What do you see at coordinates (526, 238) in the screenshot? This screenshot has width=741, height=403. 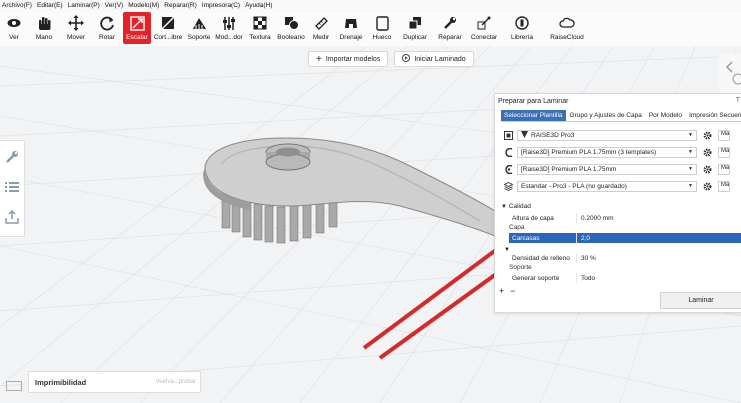 I see `shells-label: Carcasas` at bounding box center [526, 238].